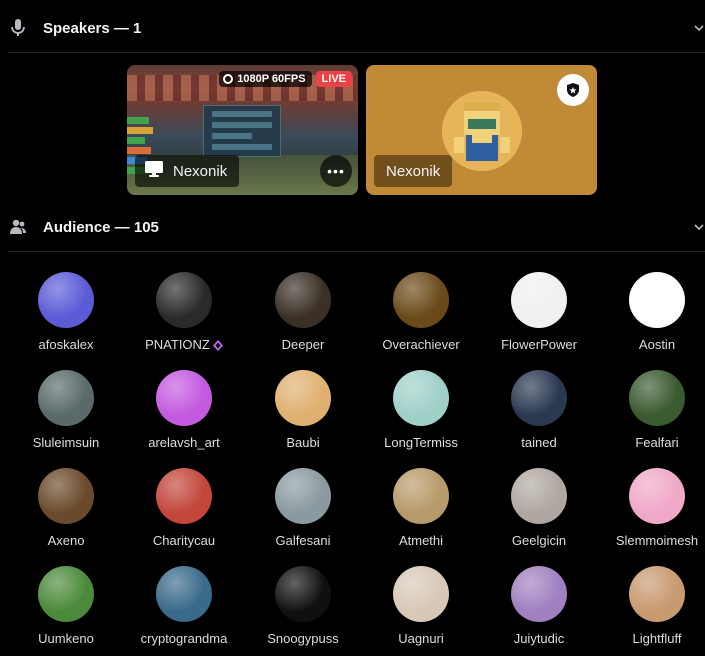 The width and height of the screenshot is (705, 656). Describe the element at coordinates (657, 638) in the screenshot. I see `member-name-text: Lightfluff` at that location.